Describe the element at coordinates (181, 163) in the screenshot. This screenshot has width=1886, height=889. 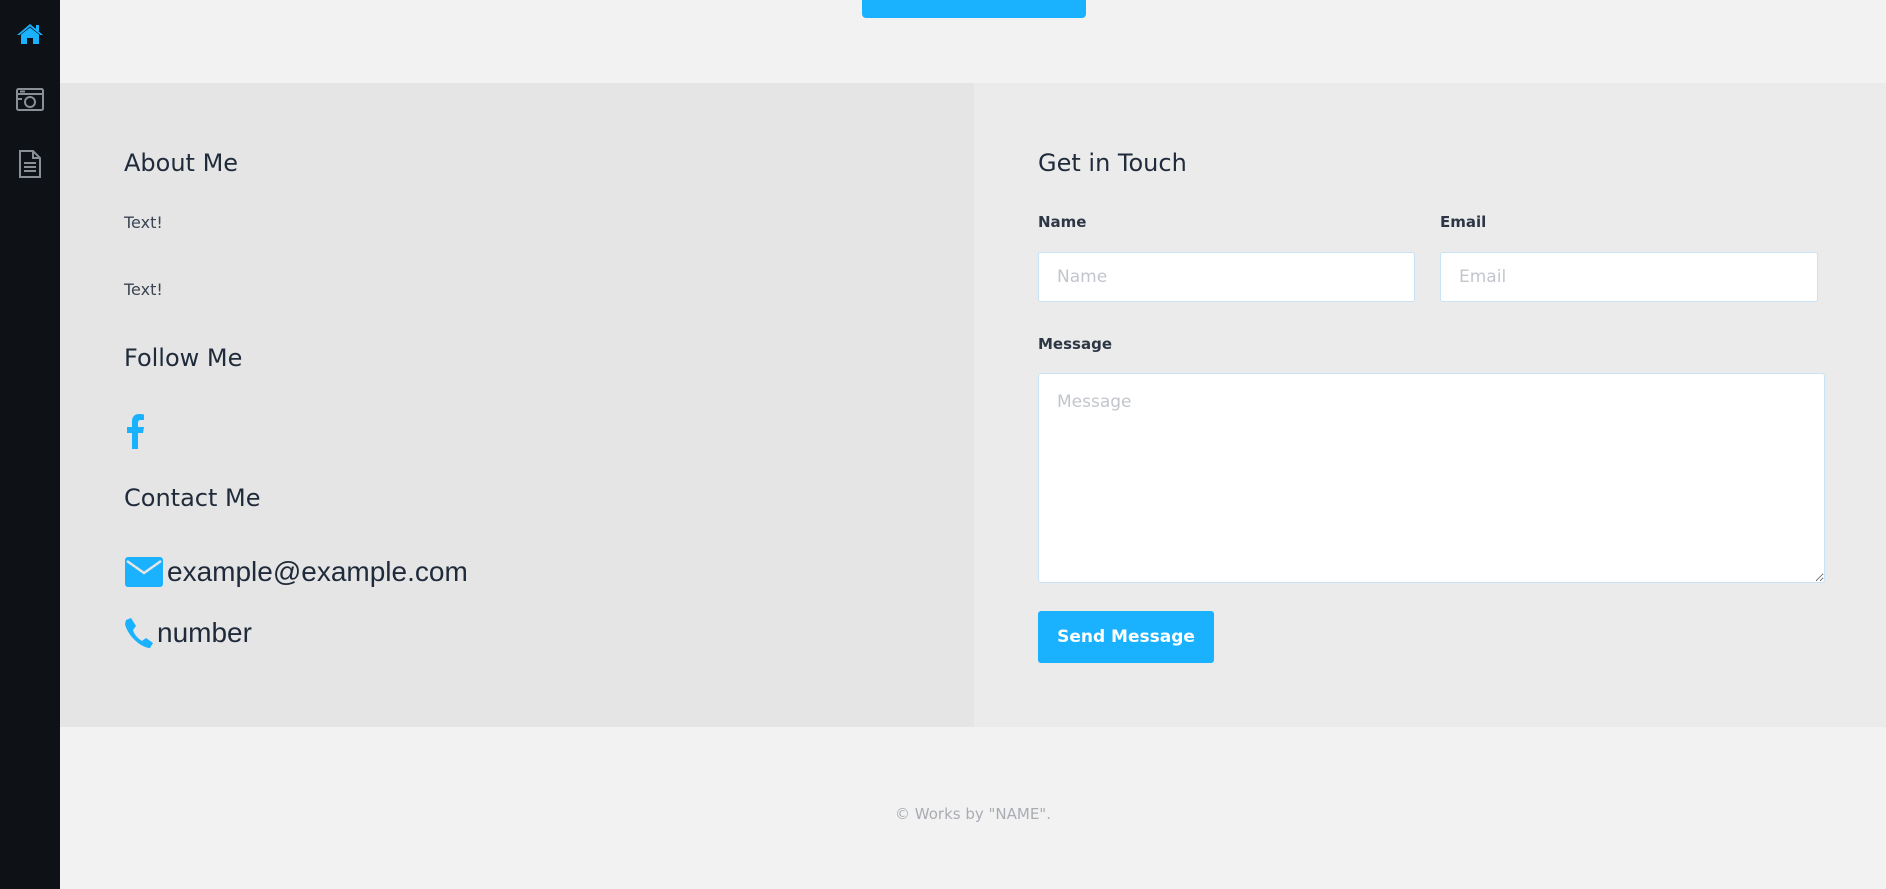
I see `about-heading: About Me` at that location.